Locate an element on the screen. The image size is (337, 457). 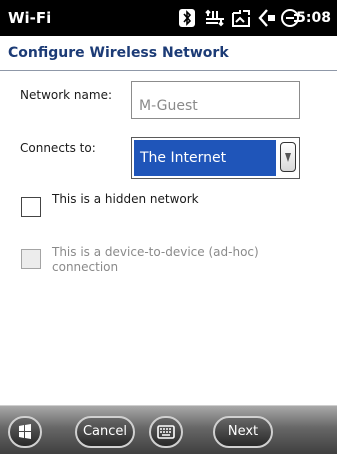
chevron-down-icon is located at coordinates (288, 157).